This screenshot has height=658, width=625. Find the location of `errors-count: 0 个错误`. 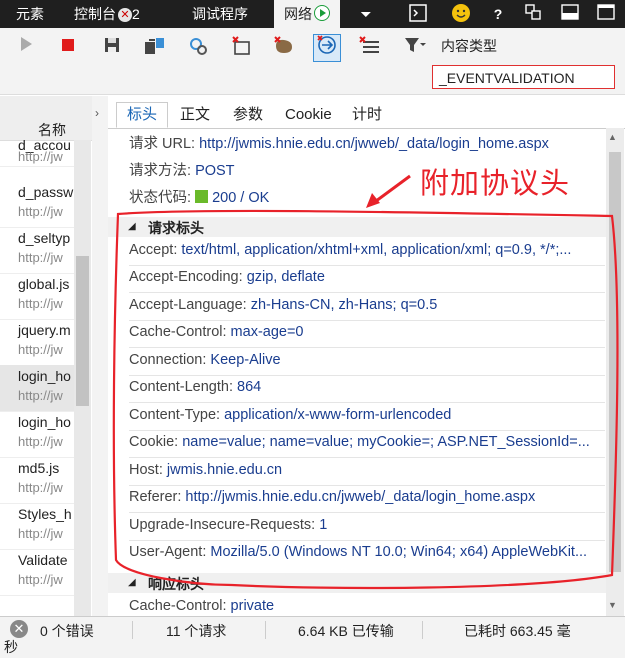

errors-count: 0 个错误 is located at coordinates (67, 631).